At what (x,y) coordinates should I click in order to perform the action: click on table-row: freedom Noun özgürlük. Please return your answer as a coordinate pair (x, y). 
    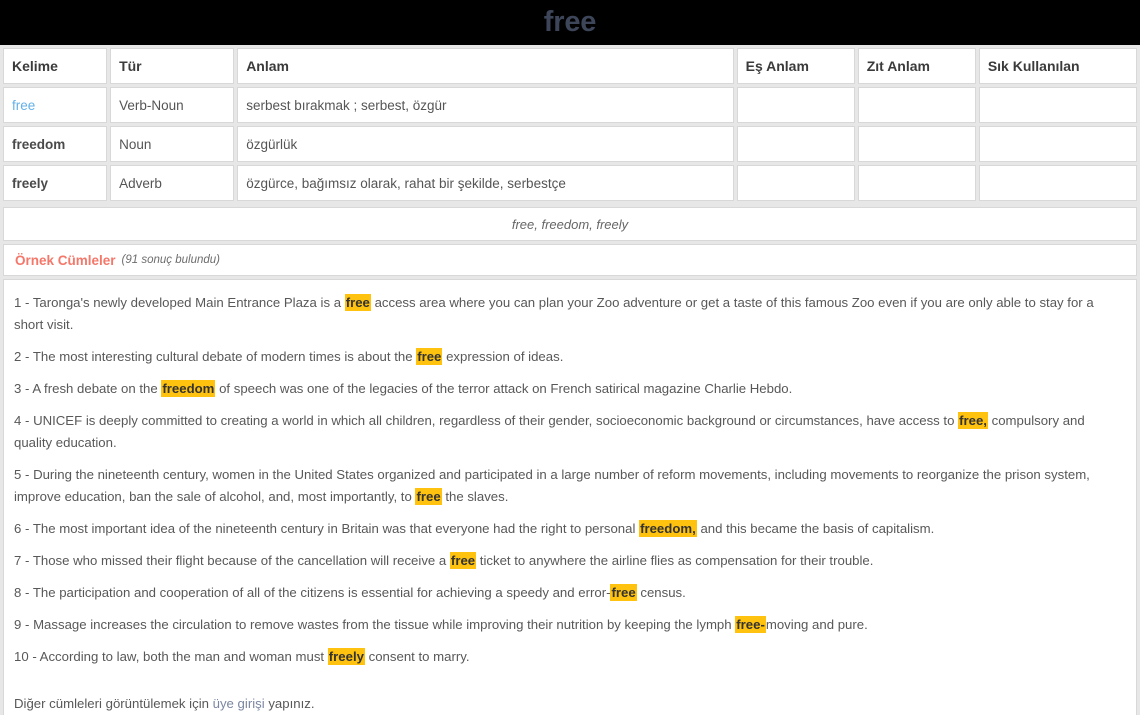
    Looking at the image, I should click on (570, 144).